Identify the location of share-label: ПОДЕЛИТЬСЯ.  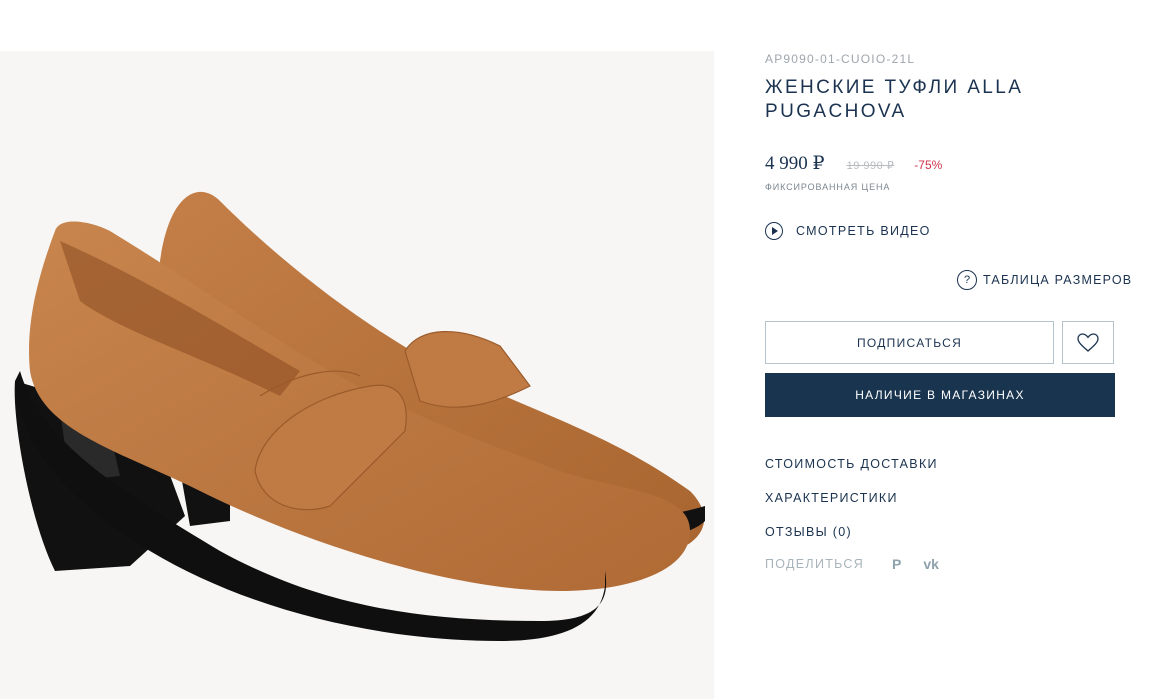
(815, 564).